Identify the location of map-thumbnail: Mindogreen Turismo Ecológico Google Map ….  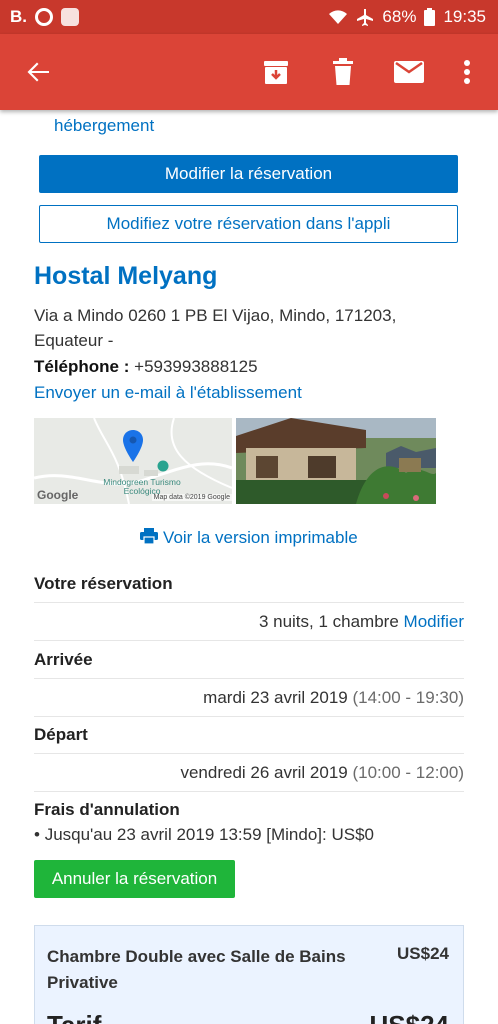
(133, 461).